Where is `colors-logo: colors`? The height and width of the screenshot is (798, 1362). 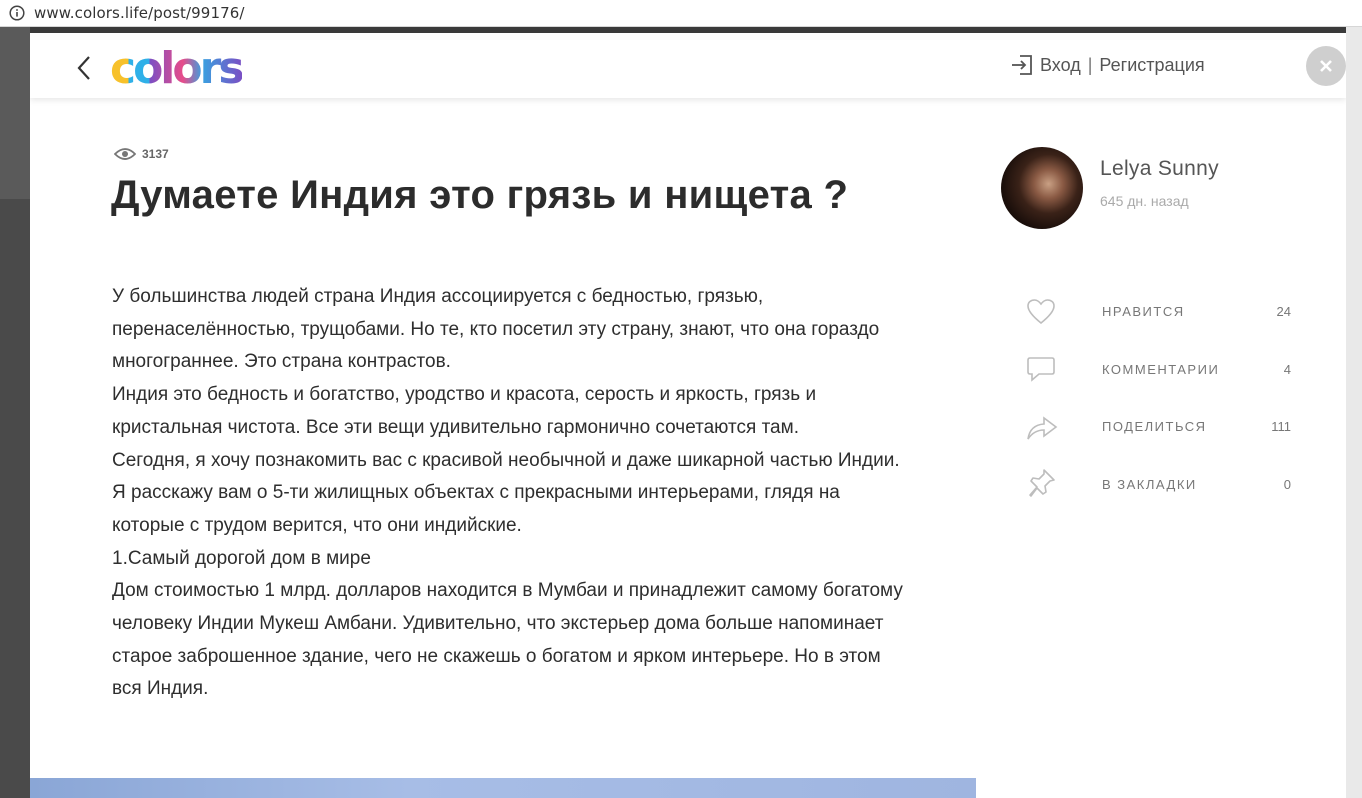
colors-logo: colors is located at coordinates (200, 69).